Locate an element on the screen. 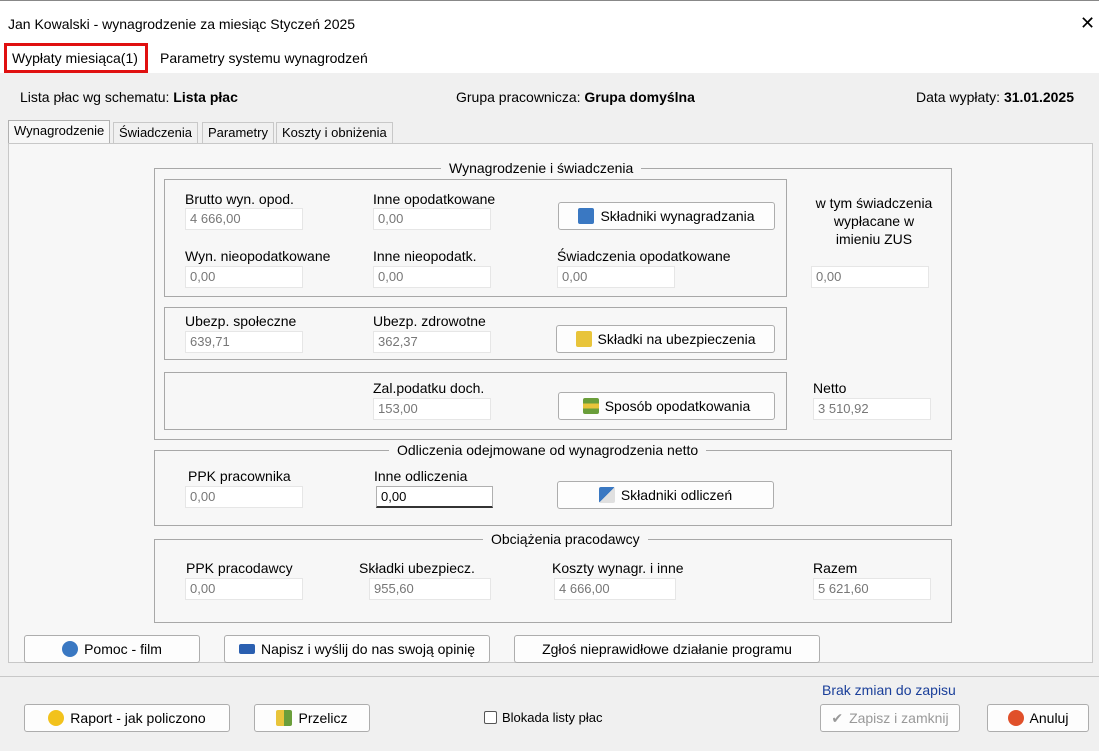 This screenshot has width=1099, height=751. ubezp-zdr-field: 362,37 is located at coordinates (432, 342).